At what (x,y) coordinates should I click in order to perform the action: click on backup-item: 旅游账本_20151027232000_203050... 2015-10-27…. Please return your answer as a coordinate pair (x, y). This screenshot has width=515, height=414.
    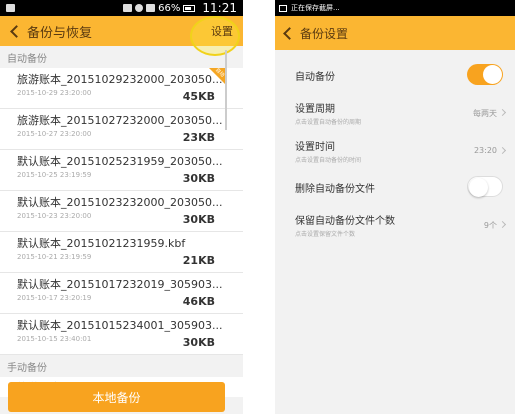
    Looking at the image, I should click on (121, 129).